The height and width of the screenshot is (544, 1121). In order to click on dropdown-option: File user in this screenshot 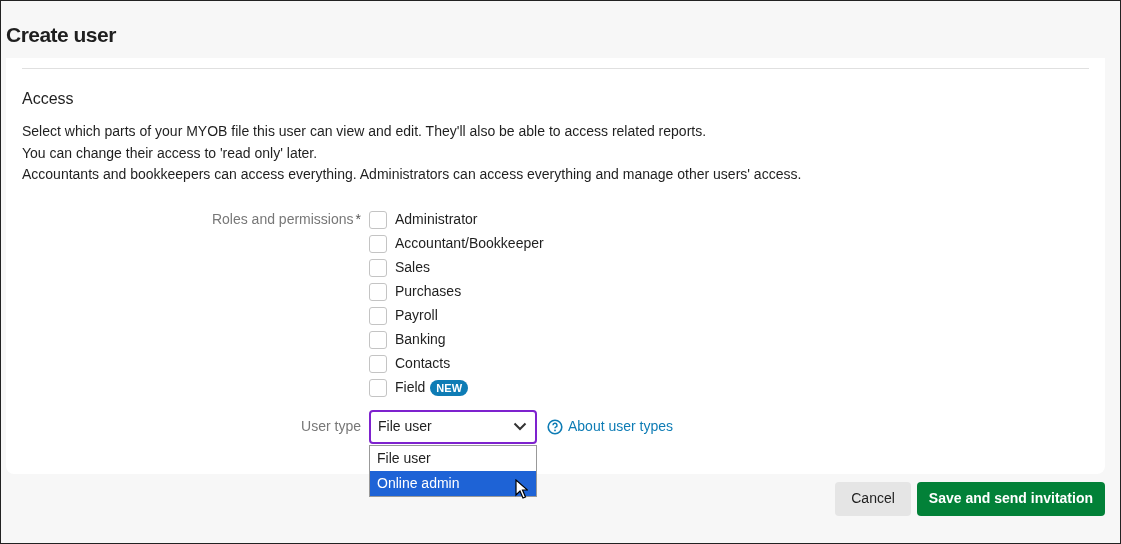, I will do `click(453, 458)`.